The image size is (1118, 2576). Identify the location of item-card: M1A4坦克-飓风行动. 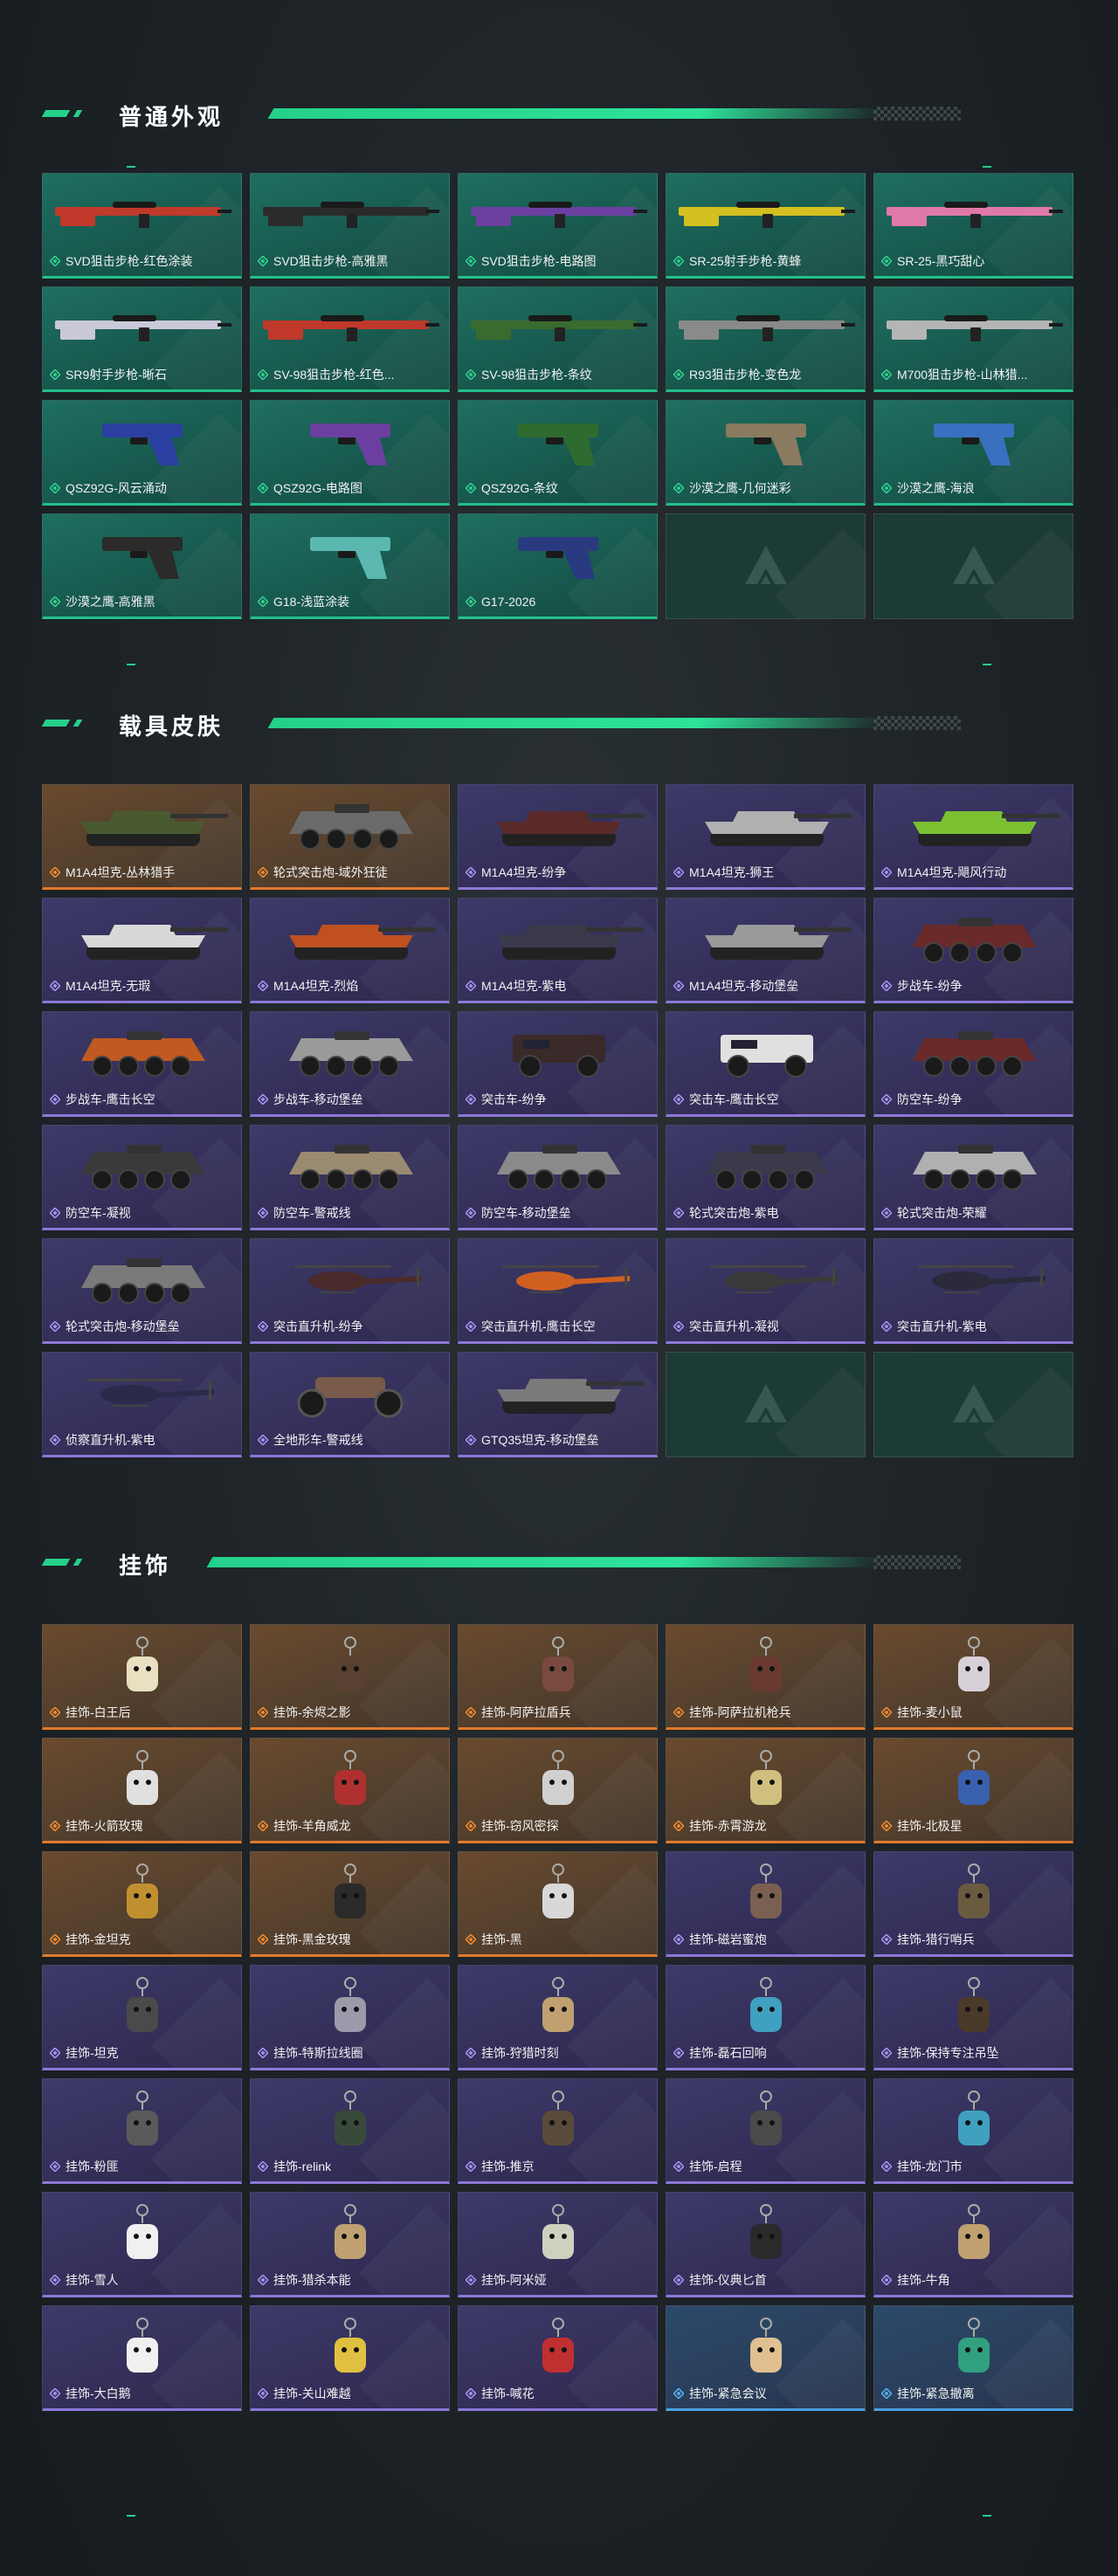
(973, 837).